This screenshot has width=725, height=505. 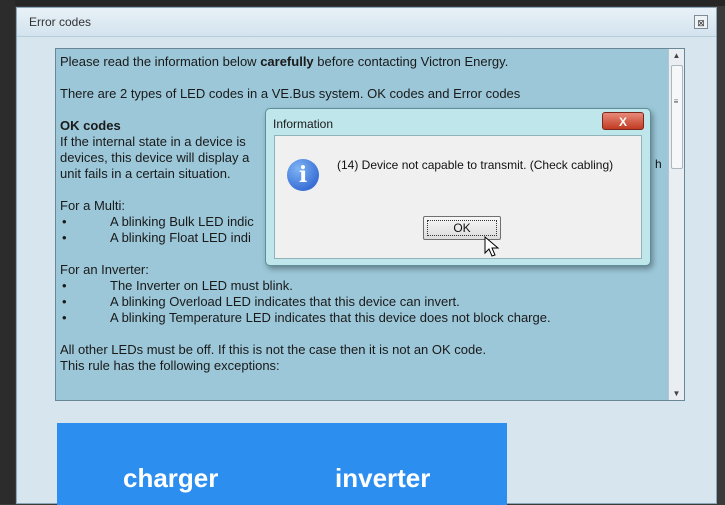 I want to click on dialog-title: Information, so click(x=303, y=124).